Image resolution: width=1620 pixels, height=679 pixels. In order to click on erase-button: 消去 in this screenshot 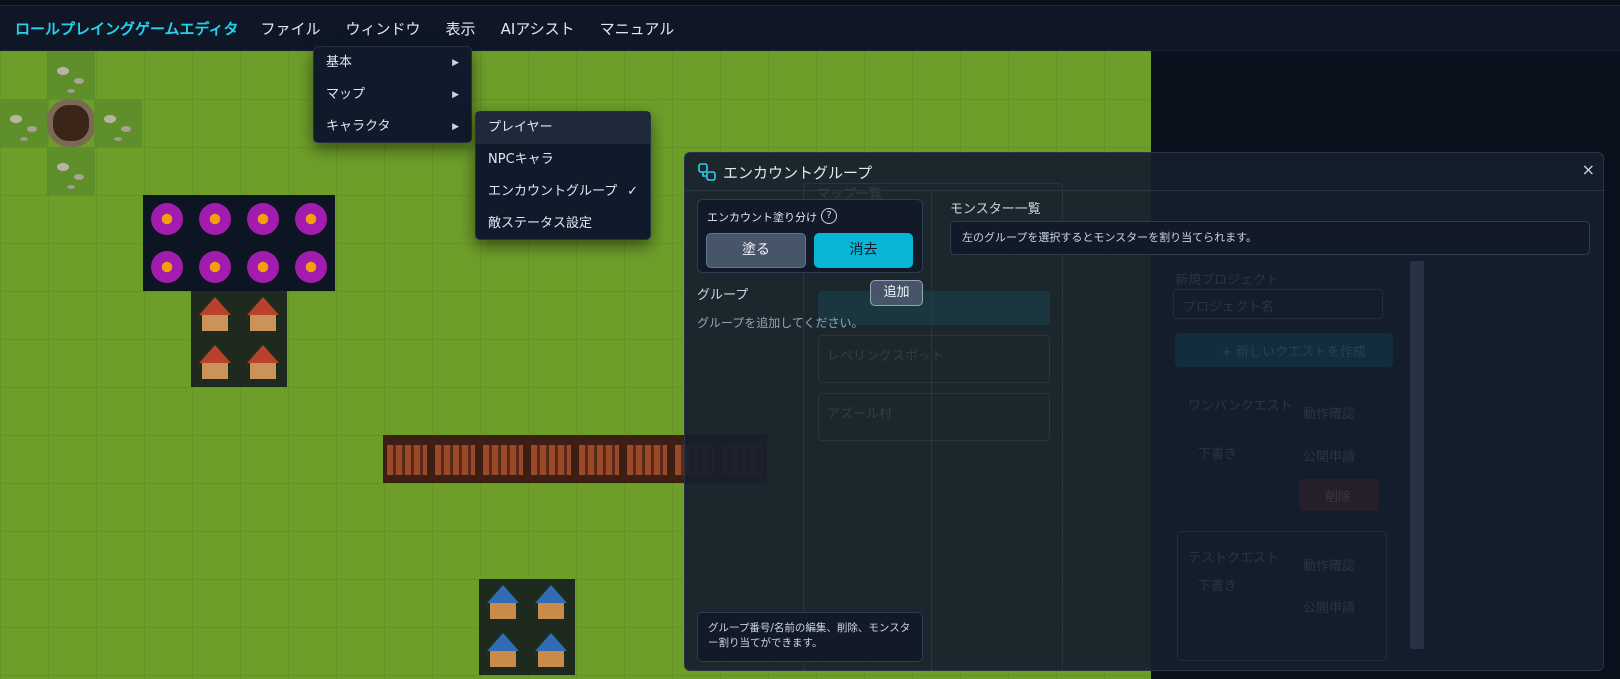, I will do `click(863, 250)`.